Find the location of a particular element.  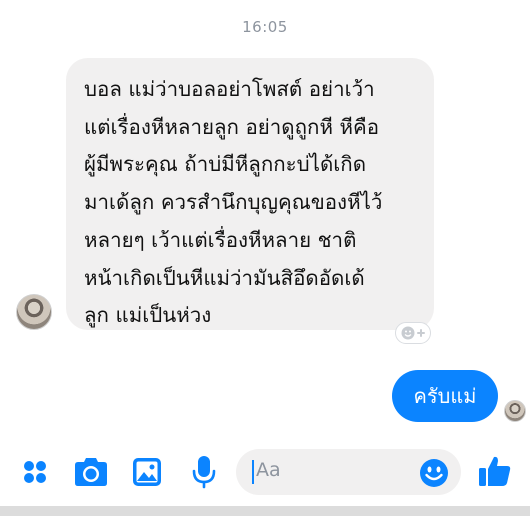

apps-button is located at coordinates (35, 472).